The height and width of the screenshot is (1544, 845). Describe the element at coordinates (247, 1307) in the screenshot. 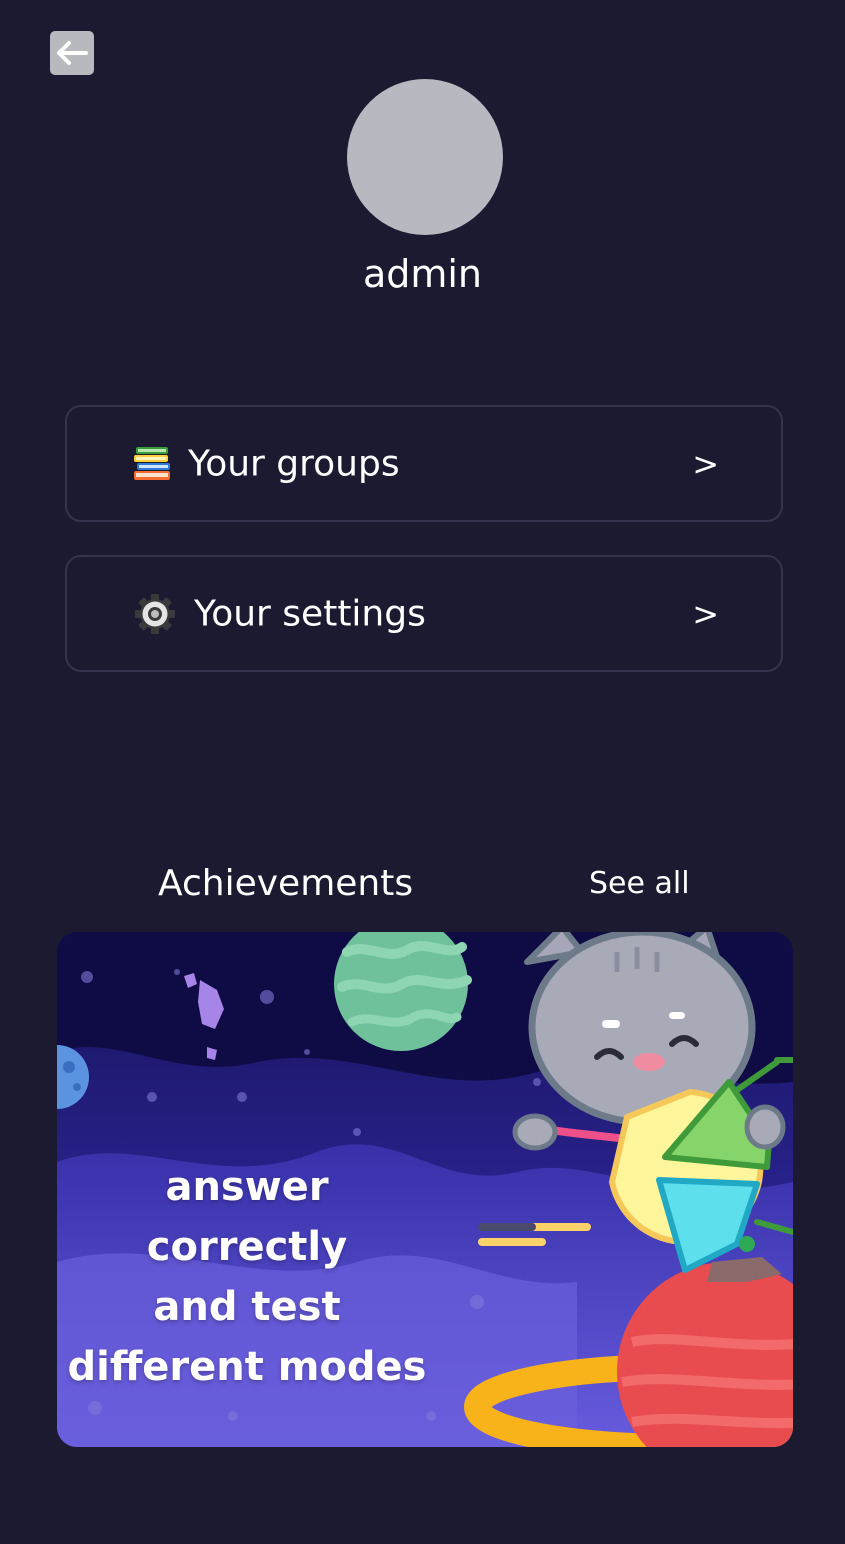

I see `banner-line: and test` at that location.